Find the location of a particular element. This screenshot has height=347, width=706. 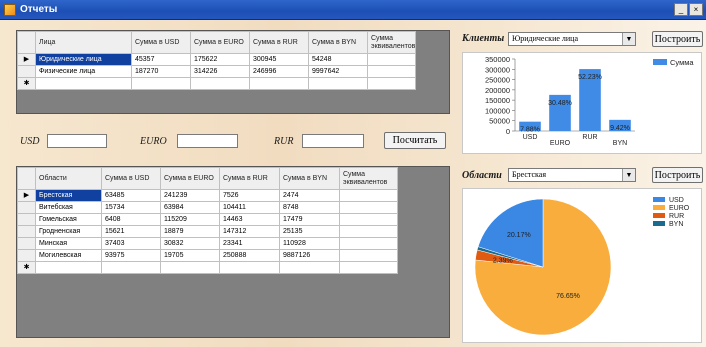

table-row: Минская 37403 30832 23341 110928 is located at coordinates (207, 243).